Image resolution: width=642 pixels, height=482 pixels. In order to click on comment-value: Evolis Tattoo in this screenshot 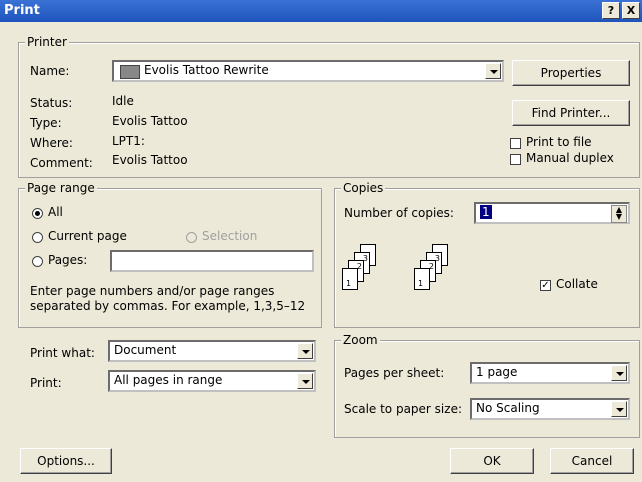, I will do `click(150, 160)`.